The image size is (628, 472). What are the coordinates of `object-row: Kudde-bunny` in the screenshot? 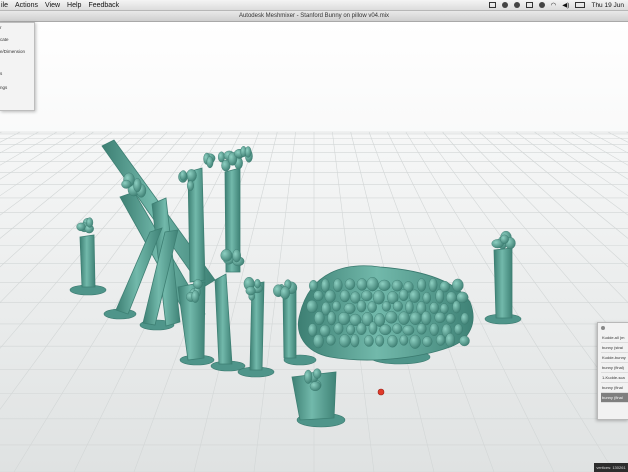 It's located at (614, 358).